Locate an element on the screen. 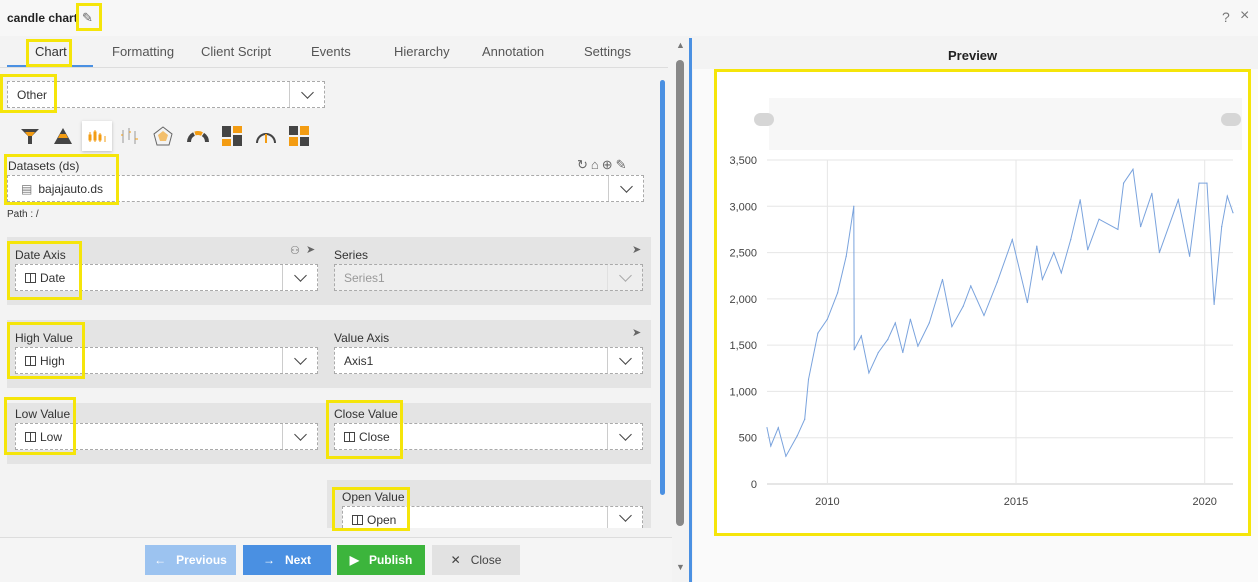  y-tick-label: 500 is located at coordinates (748, 439).